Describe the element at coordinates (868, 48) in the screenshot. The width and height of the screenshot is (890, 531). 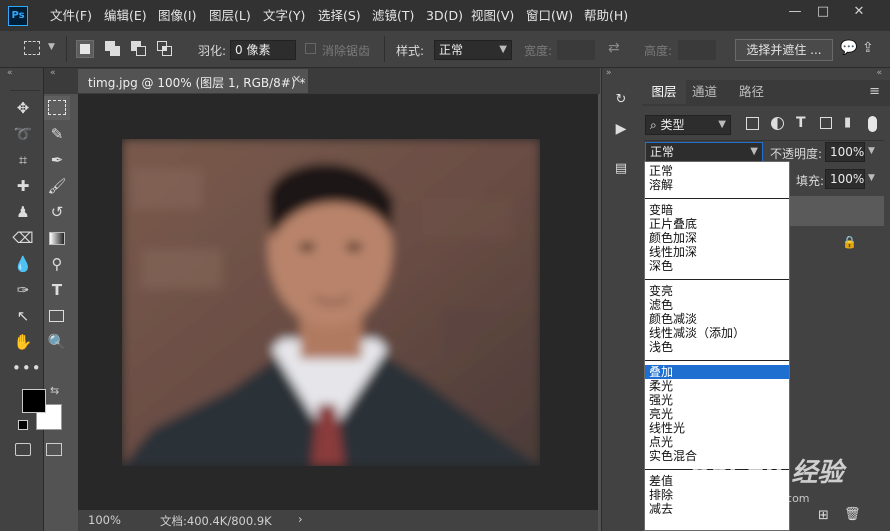
I see `share-icon: ⇪` at that location.